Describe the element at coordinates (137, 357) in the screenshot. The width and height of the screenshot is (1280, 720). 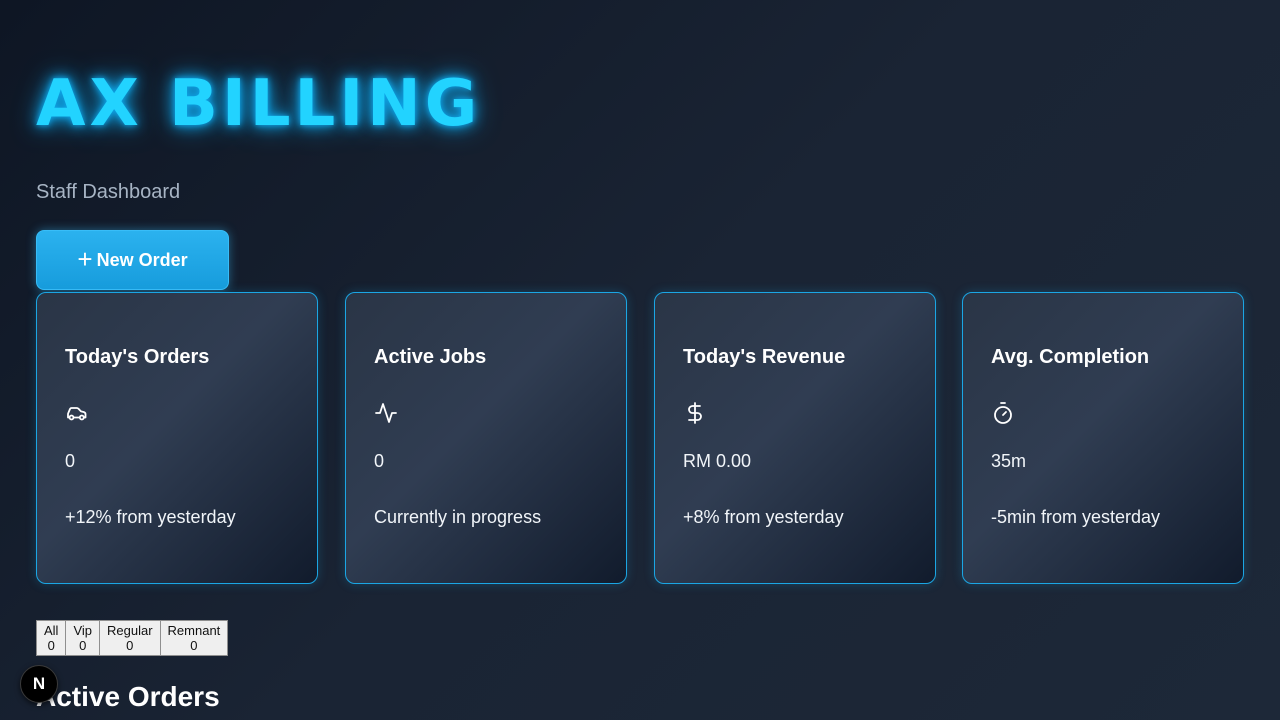
I see `stat-card-title: Today's Orders` at that location.